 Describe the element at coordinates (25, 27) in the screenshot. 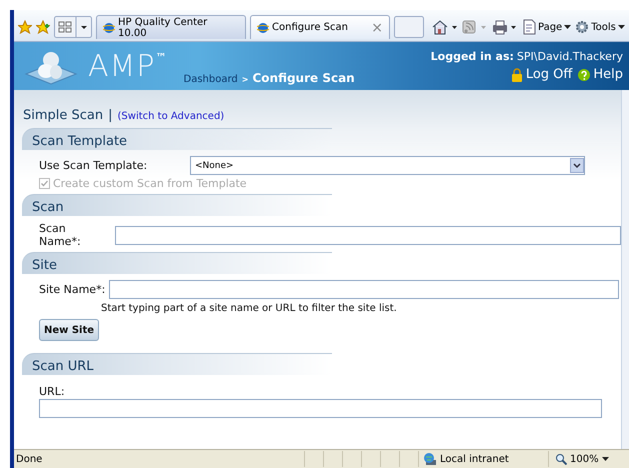

I see `favorites-star-icon` at that location.